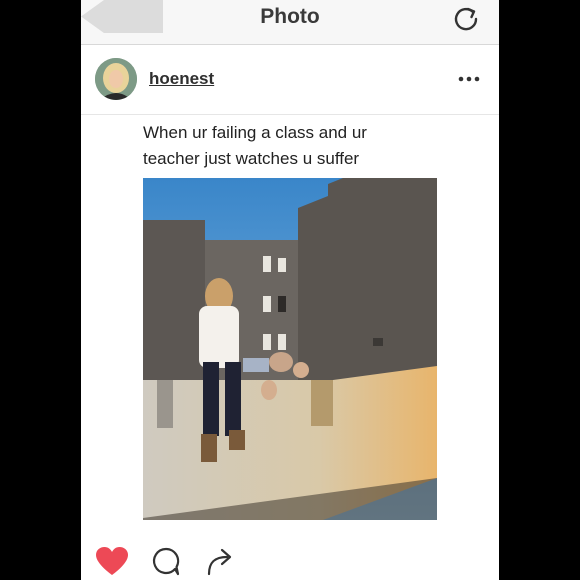 This screenshot has width=580, height=580. I want to click on comment-icon, so click(166, 561).